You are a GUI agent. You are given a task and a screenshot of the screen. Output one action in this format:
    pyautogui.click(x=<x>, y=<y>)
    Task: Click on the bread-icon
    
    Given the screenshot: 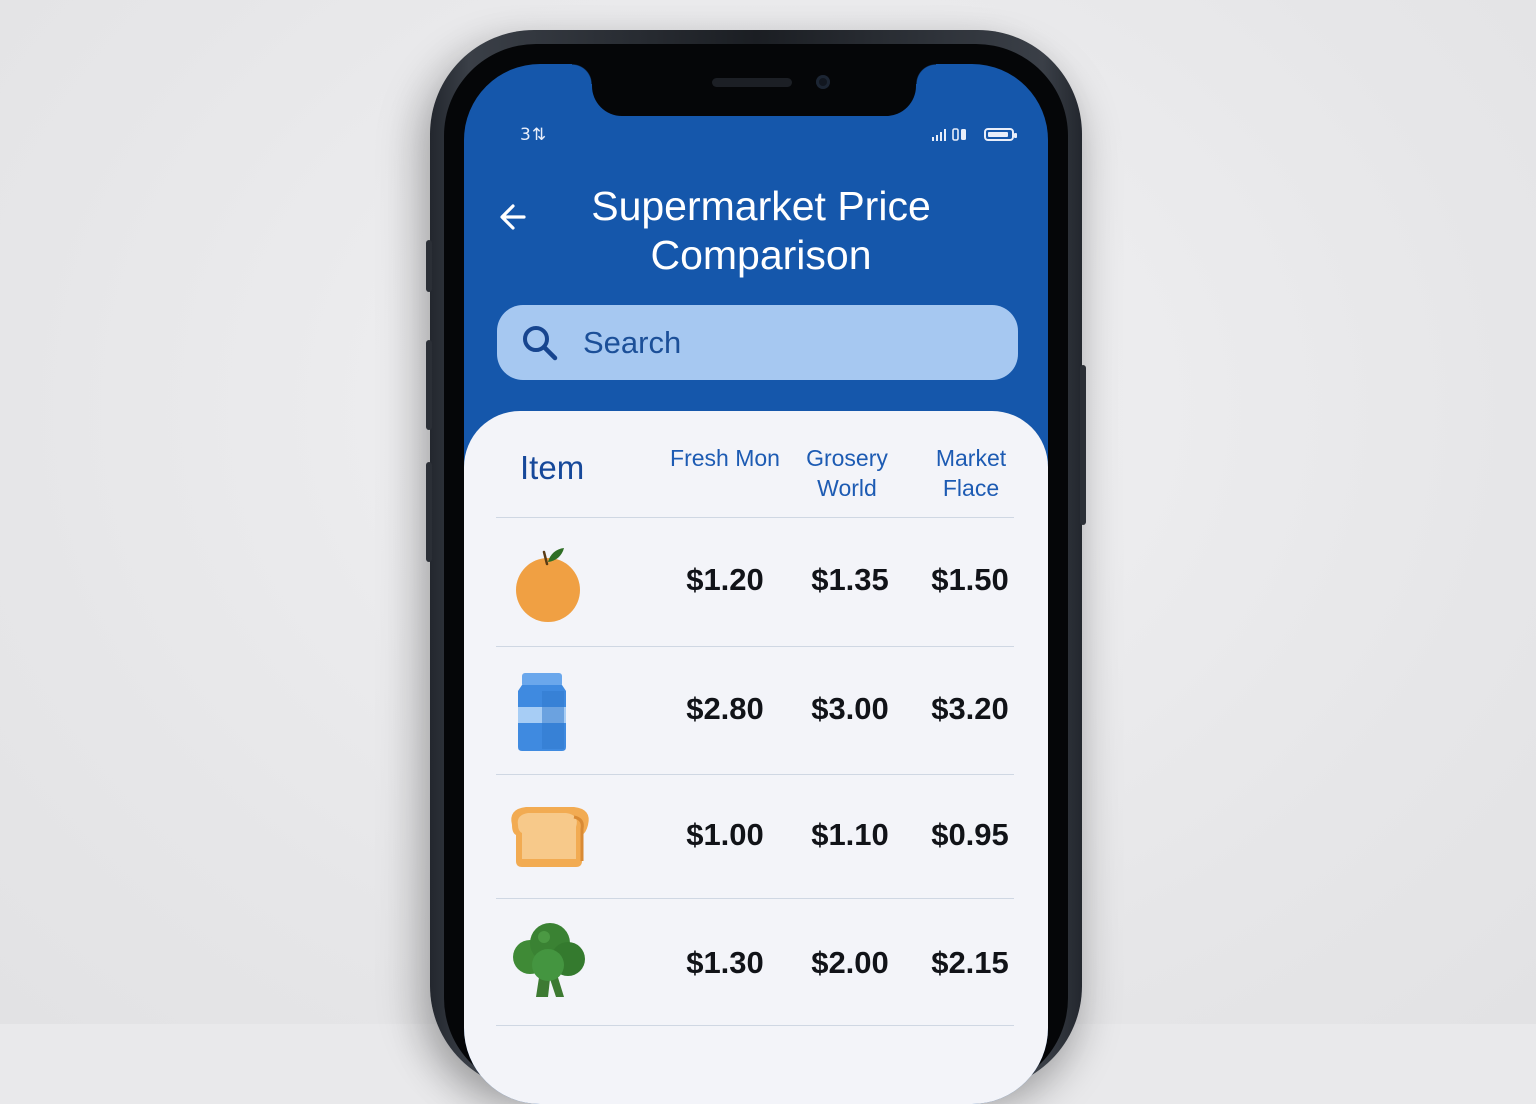 What is the action you would take?
    pyautogui.click(x=550, y=837)
    